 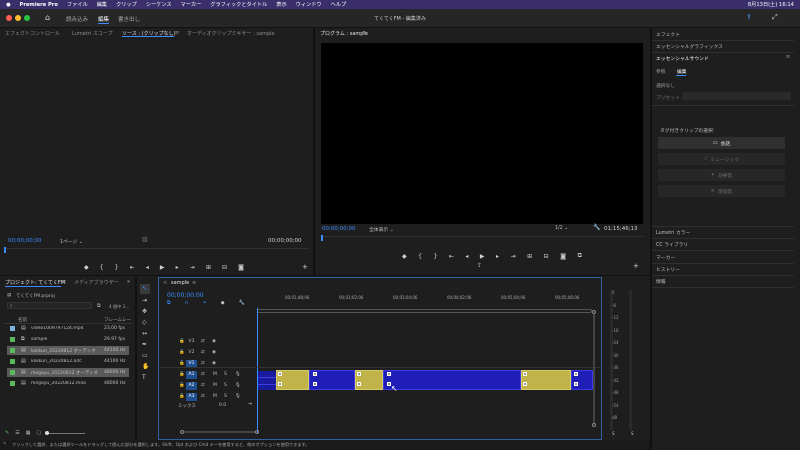 What do you see at coordinates (241, 267) in the screenshot?
I see `export-frame-icon: ◙` at bounding box center [241, 267].